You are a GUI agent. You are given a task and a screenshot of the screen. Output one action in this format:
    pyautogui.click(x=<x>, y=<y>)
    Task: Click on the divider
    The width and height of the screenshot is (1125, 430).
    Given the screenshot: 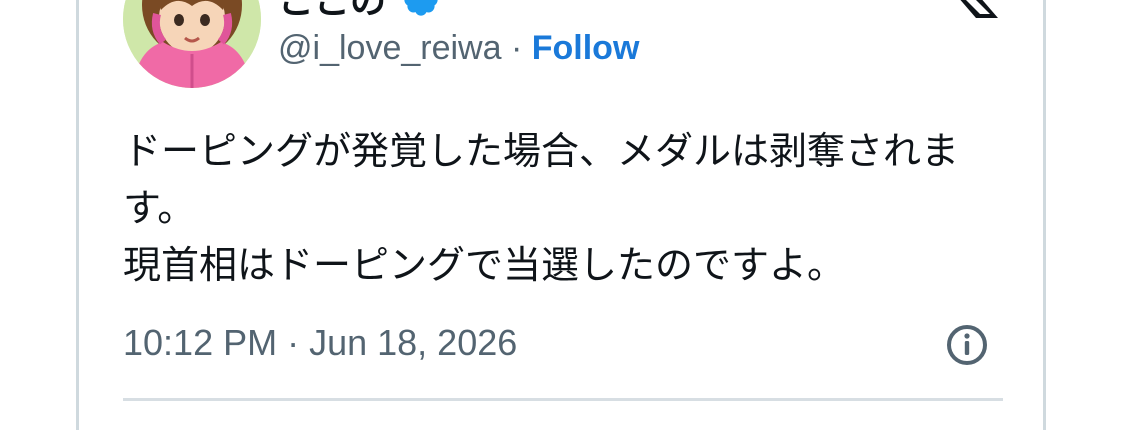 What is the action you would take?
    pyautogui.click(x=563, y=399)
    